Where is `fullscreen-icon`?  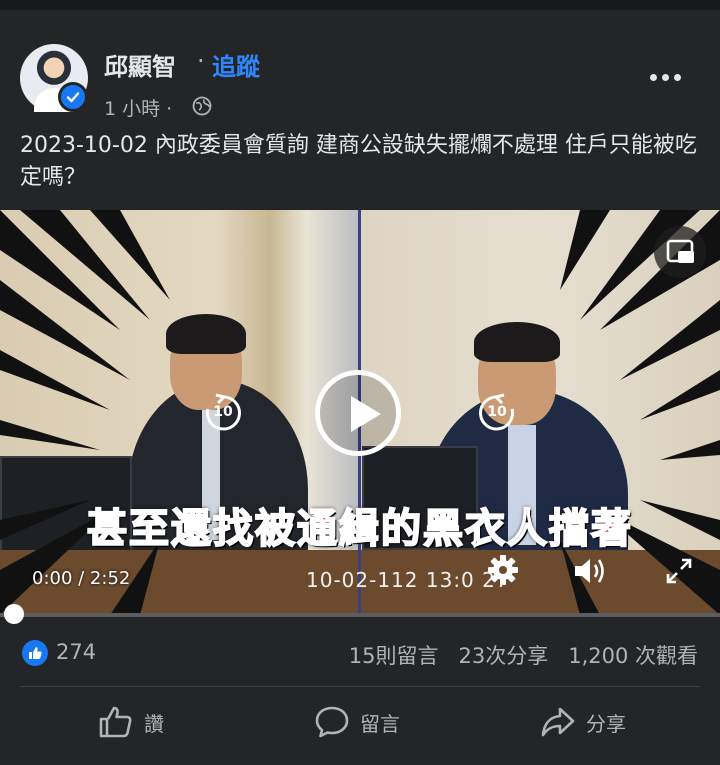
fullscreen-icon is located at coordinates (679, 571).